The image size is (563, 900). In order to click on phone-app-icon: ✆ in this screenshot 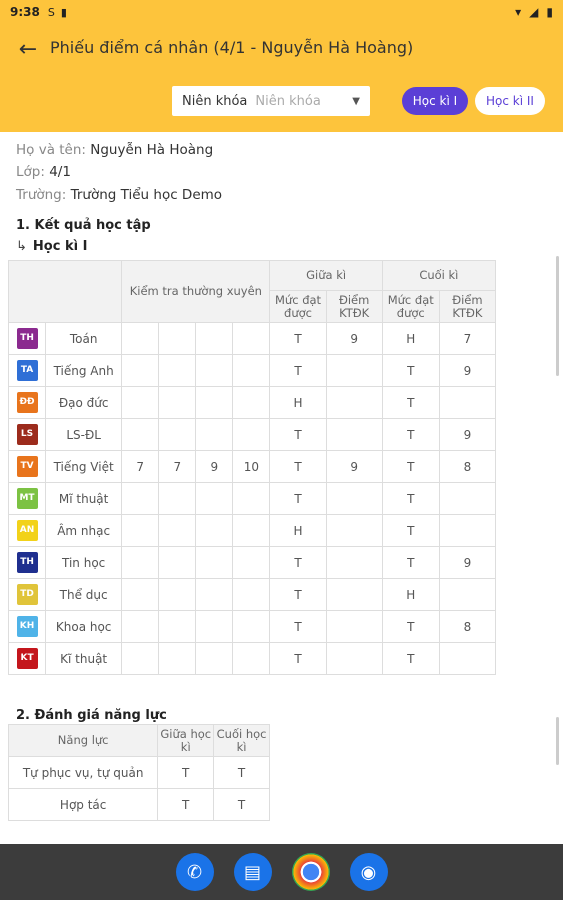, I will do `click(194, 872)`.